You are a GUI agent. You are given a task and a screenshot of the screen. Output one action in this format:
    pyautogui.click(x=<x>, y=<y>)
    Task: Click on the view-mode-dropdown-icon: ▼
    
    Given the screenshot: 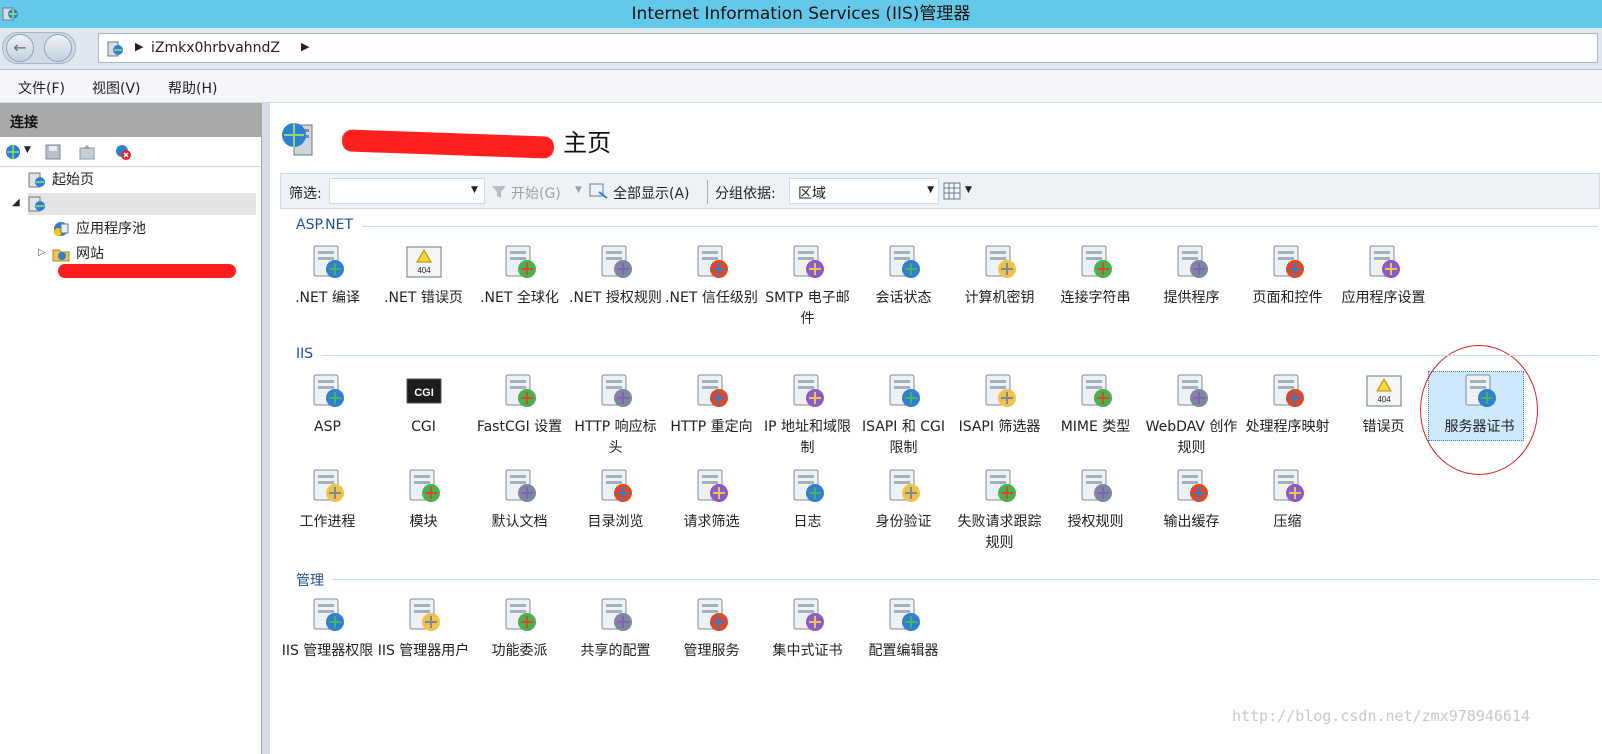 What is the action you would take?
    pyautogui.click(x=968, y=190)
    